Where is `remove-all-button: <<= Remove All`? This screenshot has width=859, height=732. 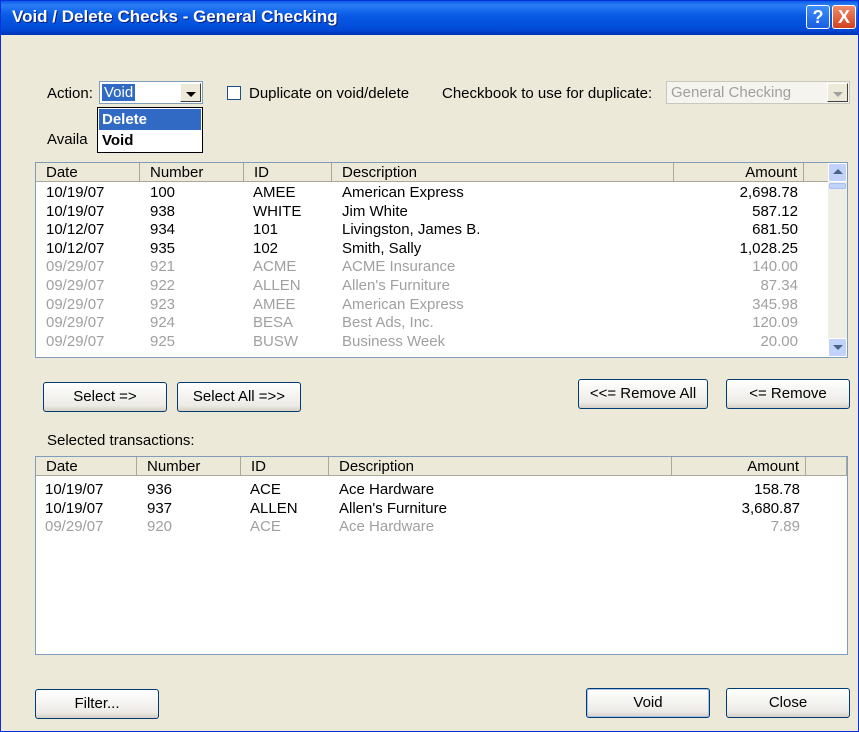
remove-all-button: <<= Remove All is located at coordinates (643, 394).